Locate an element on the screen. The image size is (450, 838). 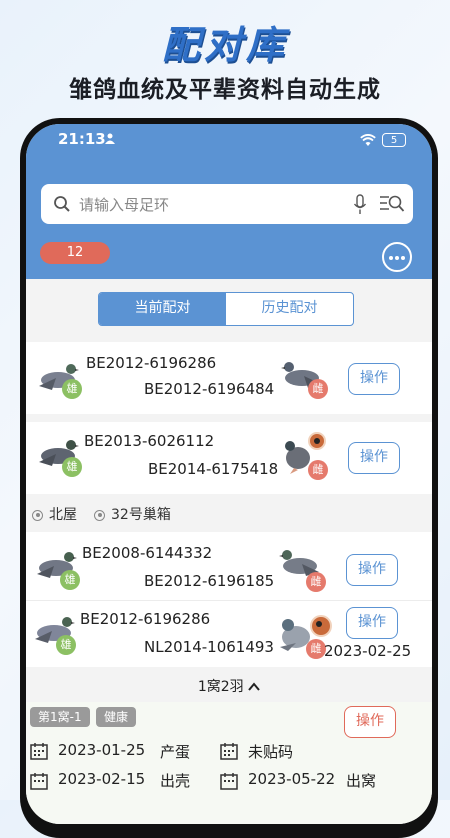
loft-location: 北屋 is located at coordinates (54, 514).